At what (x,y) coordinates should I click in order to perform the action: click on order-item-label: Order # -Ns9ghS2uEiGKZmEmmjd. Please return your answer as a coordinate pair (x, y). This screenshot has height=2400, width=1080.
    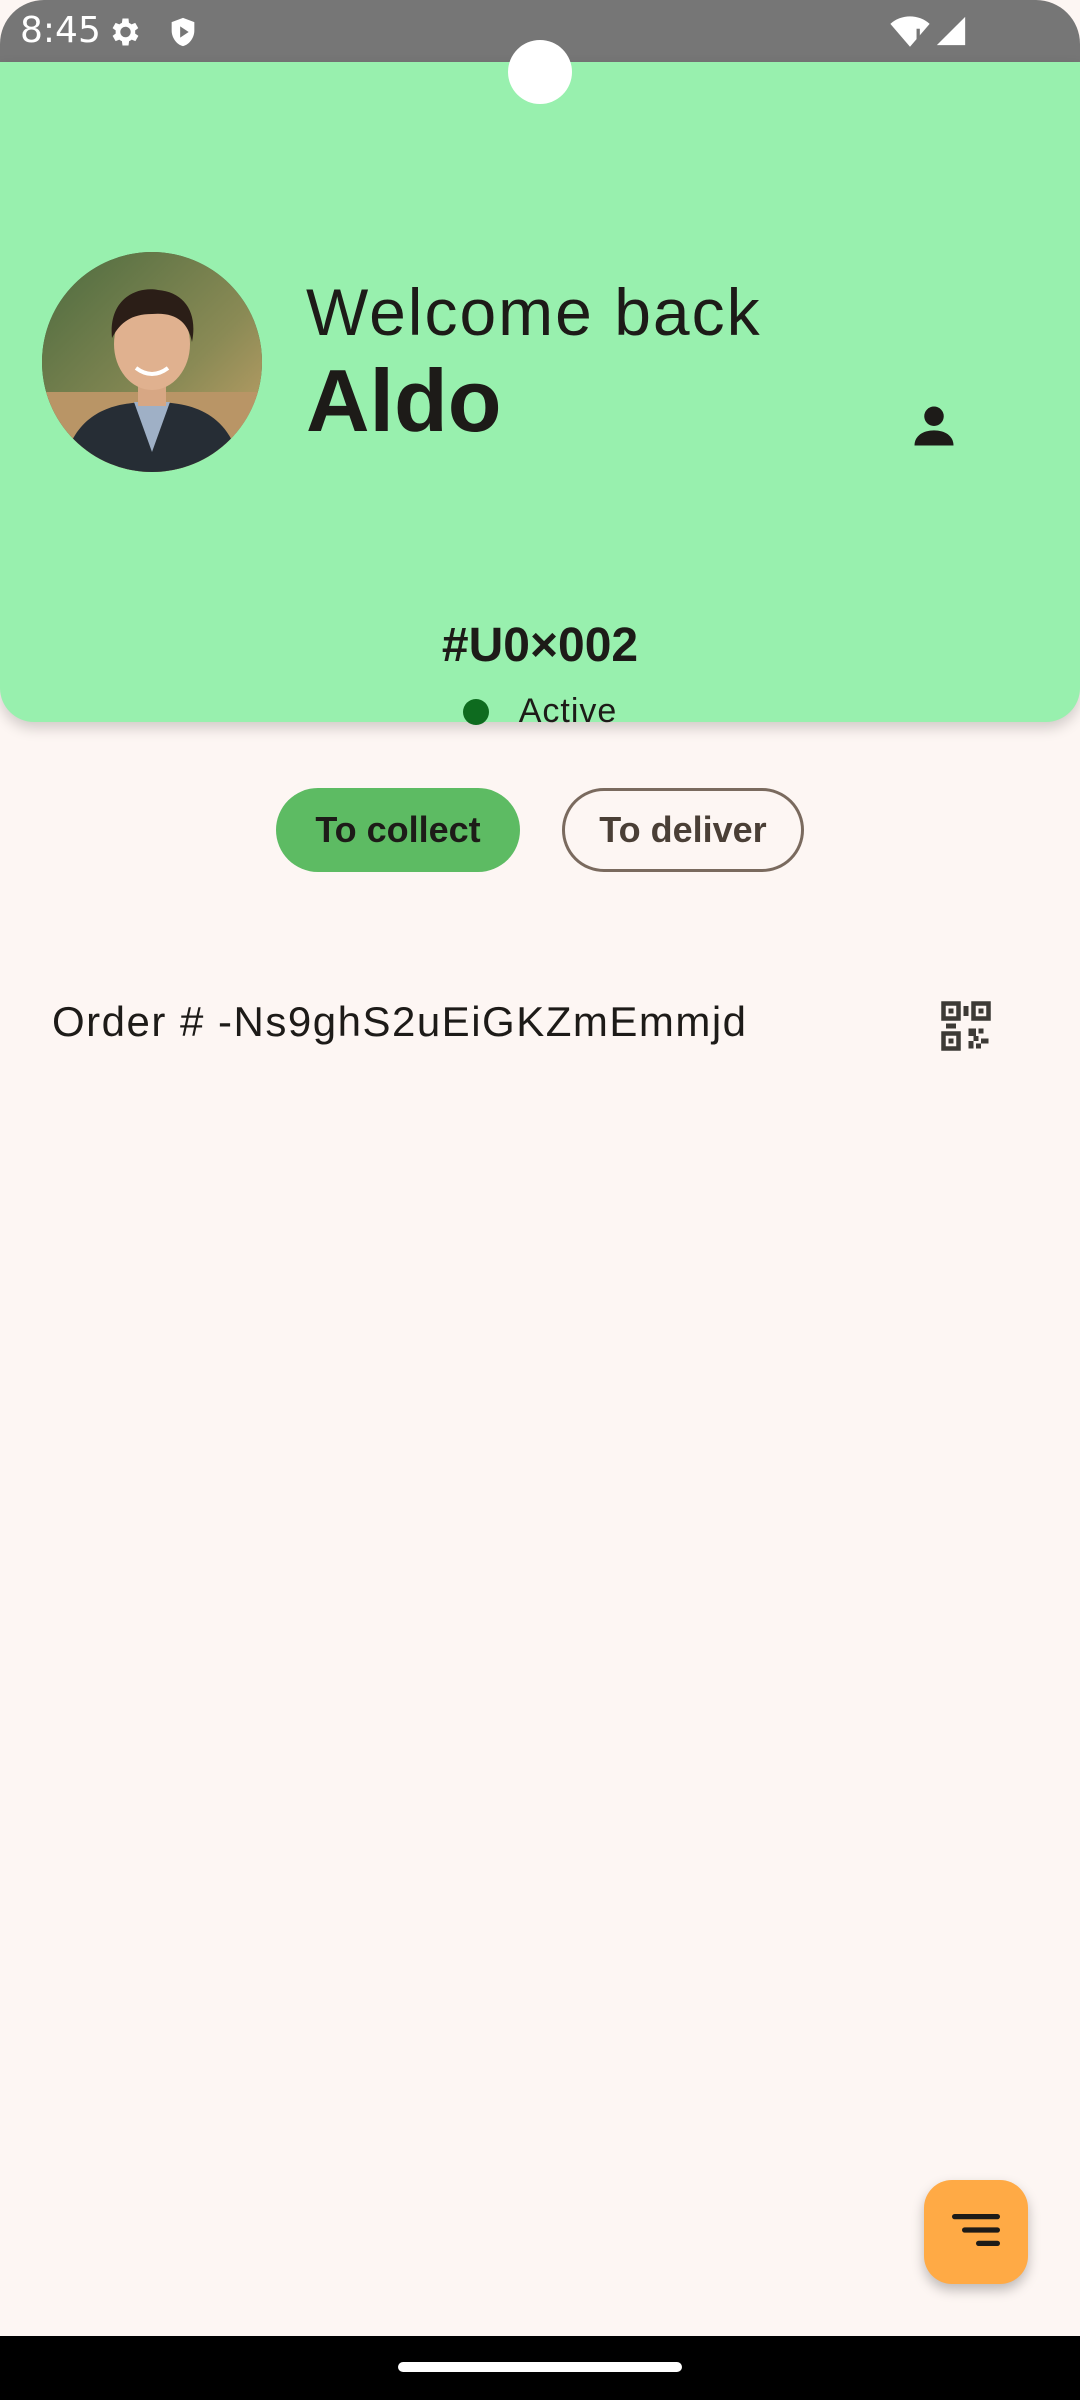
    Looking at the image, I should click on (400, 1022).